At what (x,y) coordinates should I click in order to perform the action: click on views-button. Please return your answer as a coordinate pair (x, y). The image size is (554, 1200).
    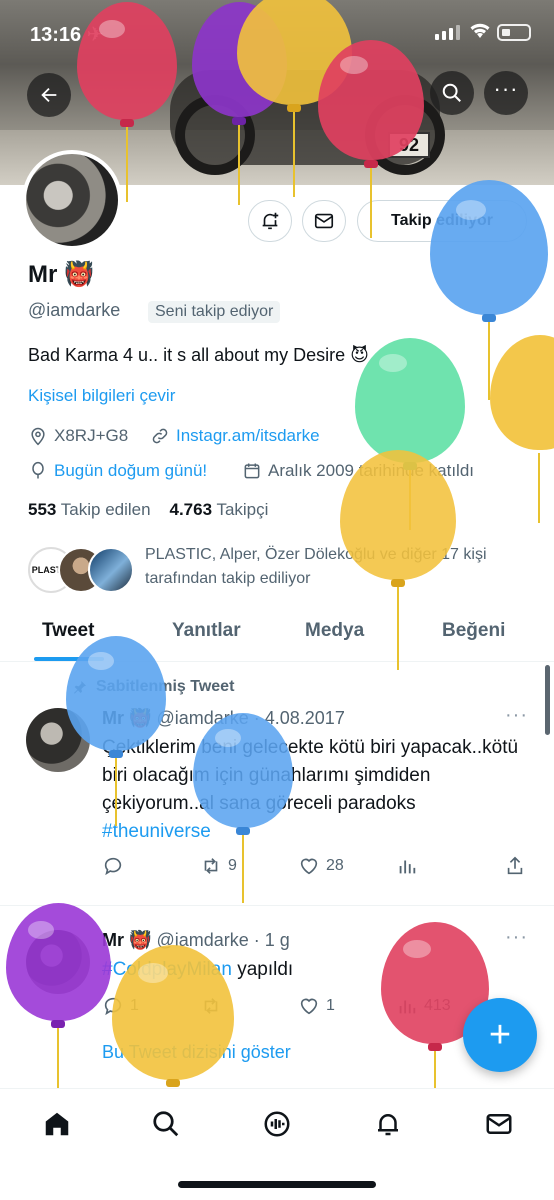
    Looking at the image, I should click on (407, 866).